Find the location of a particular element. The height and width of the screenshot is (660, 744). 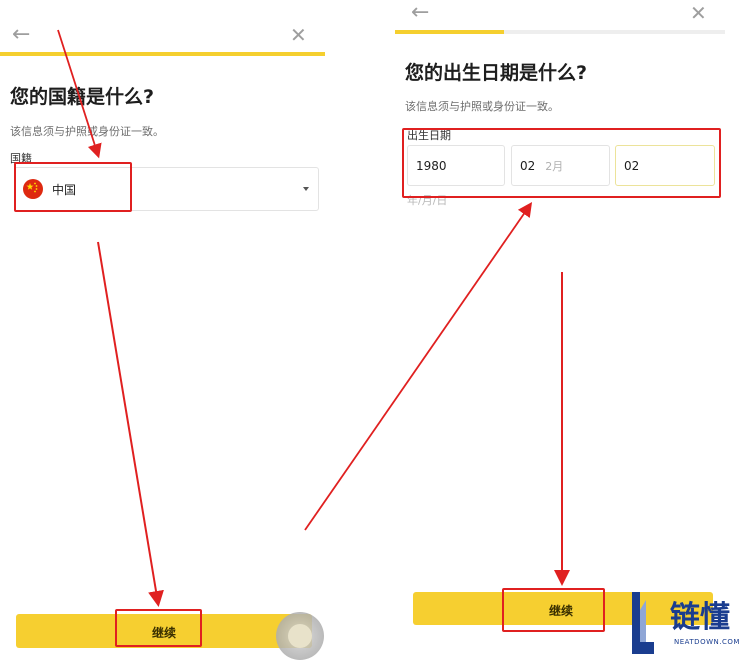

logo-mark-icon is located at coordinates (643, 623).